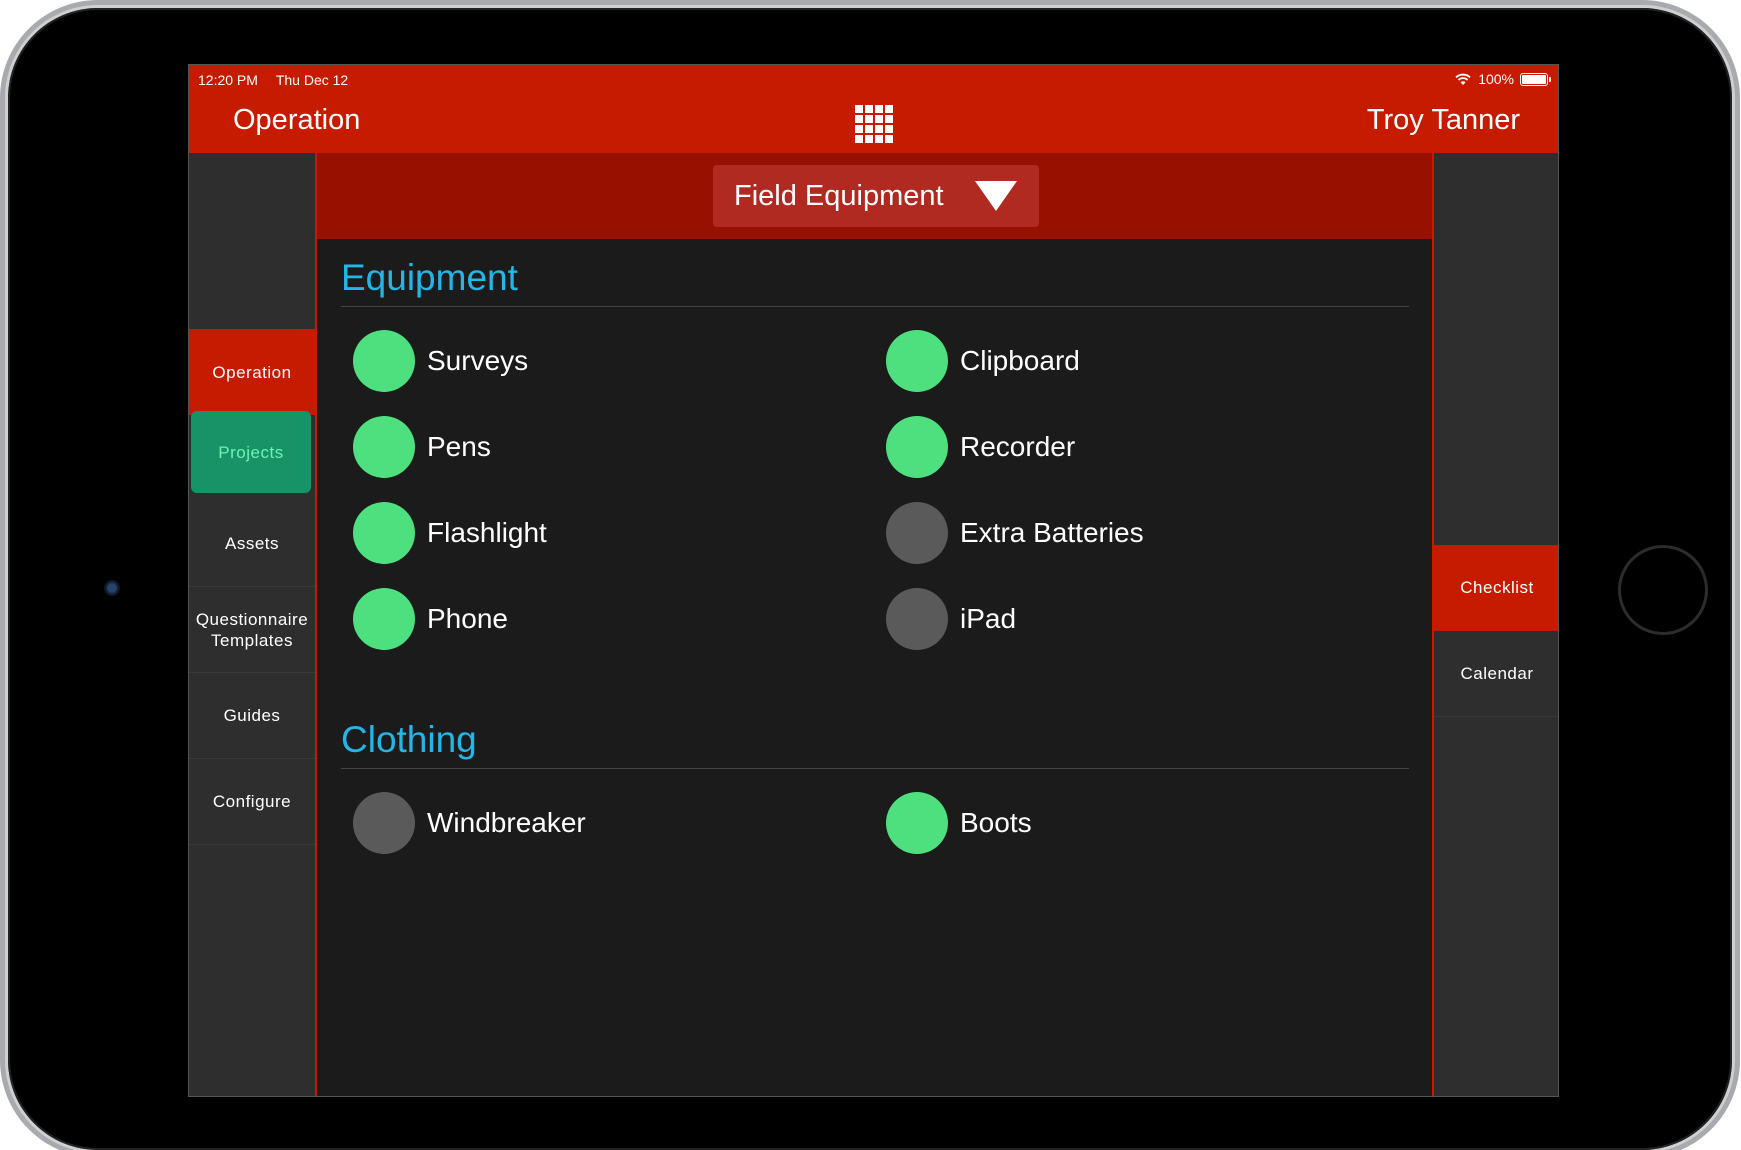 This screenshot has height=1150, width=1741. I want to click on item-label: Recorder, so click(1018, 446).